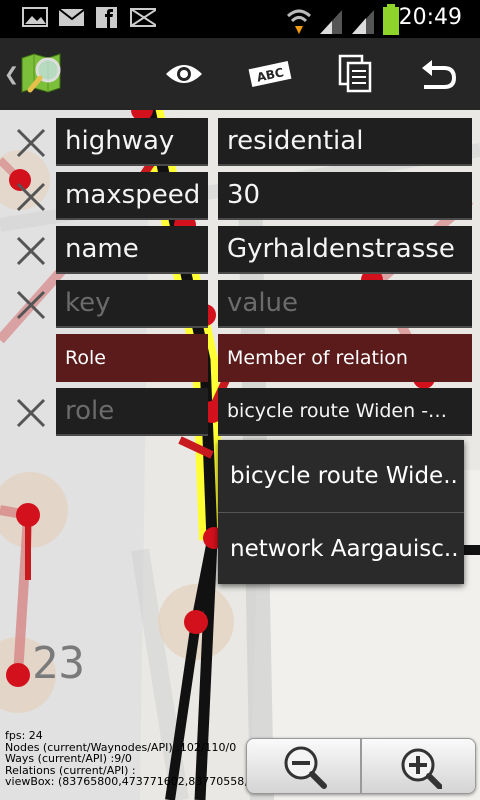  I want to click on tag-key-field: maxspeed, so click(132, 196).